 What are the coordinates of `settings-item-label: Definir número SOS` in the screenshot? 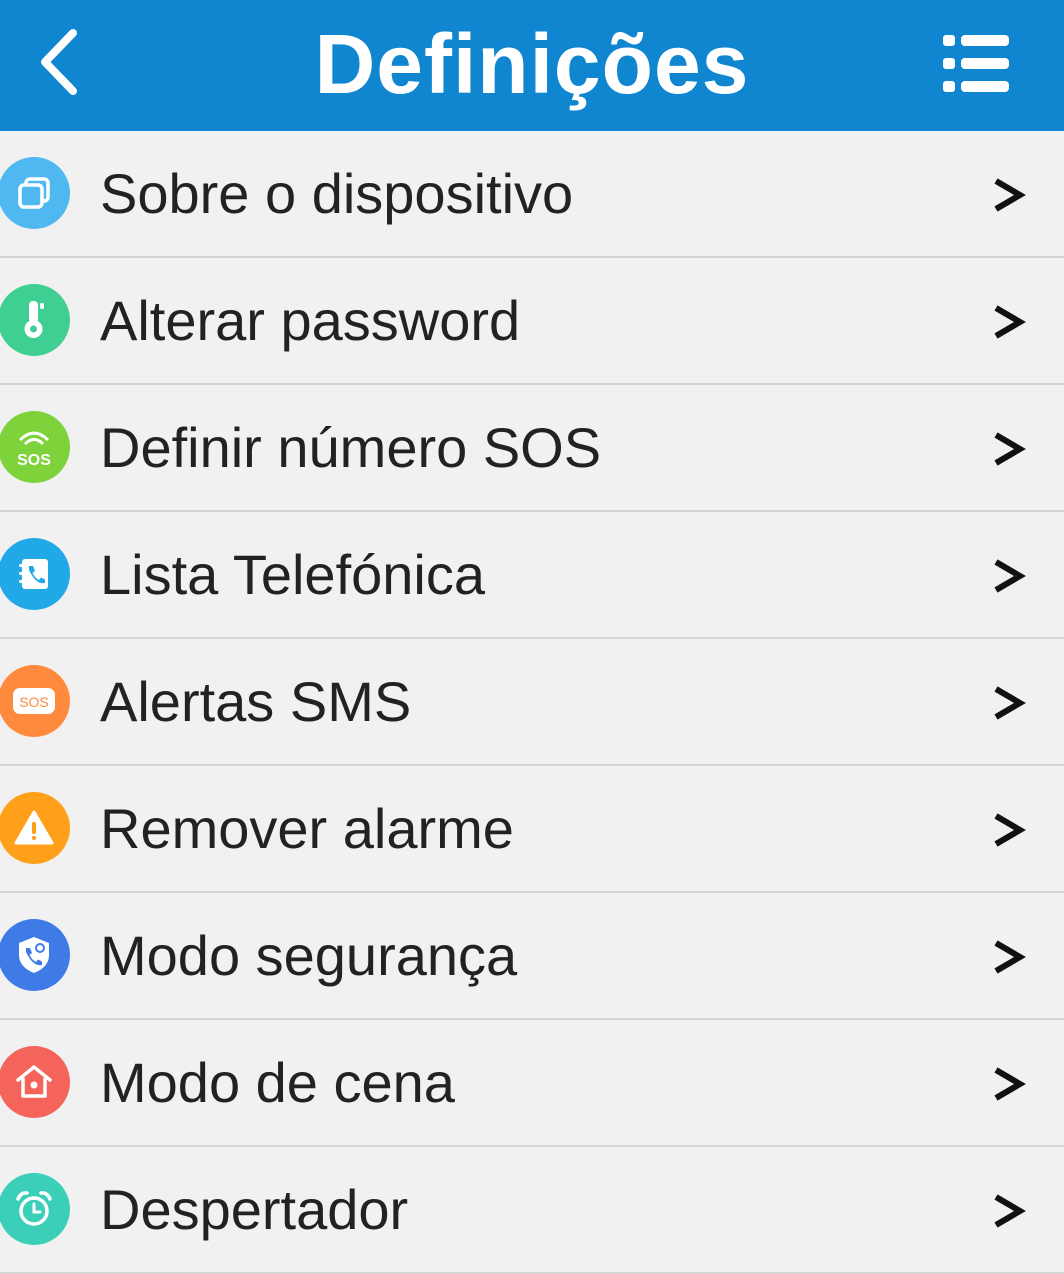 It's located at (351, 447).